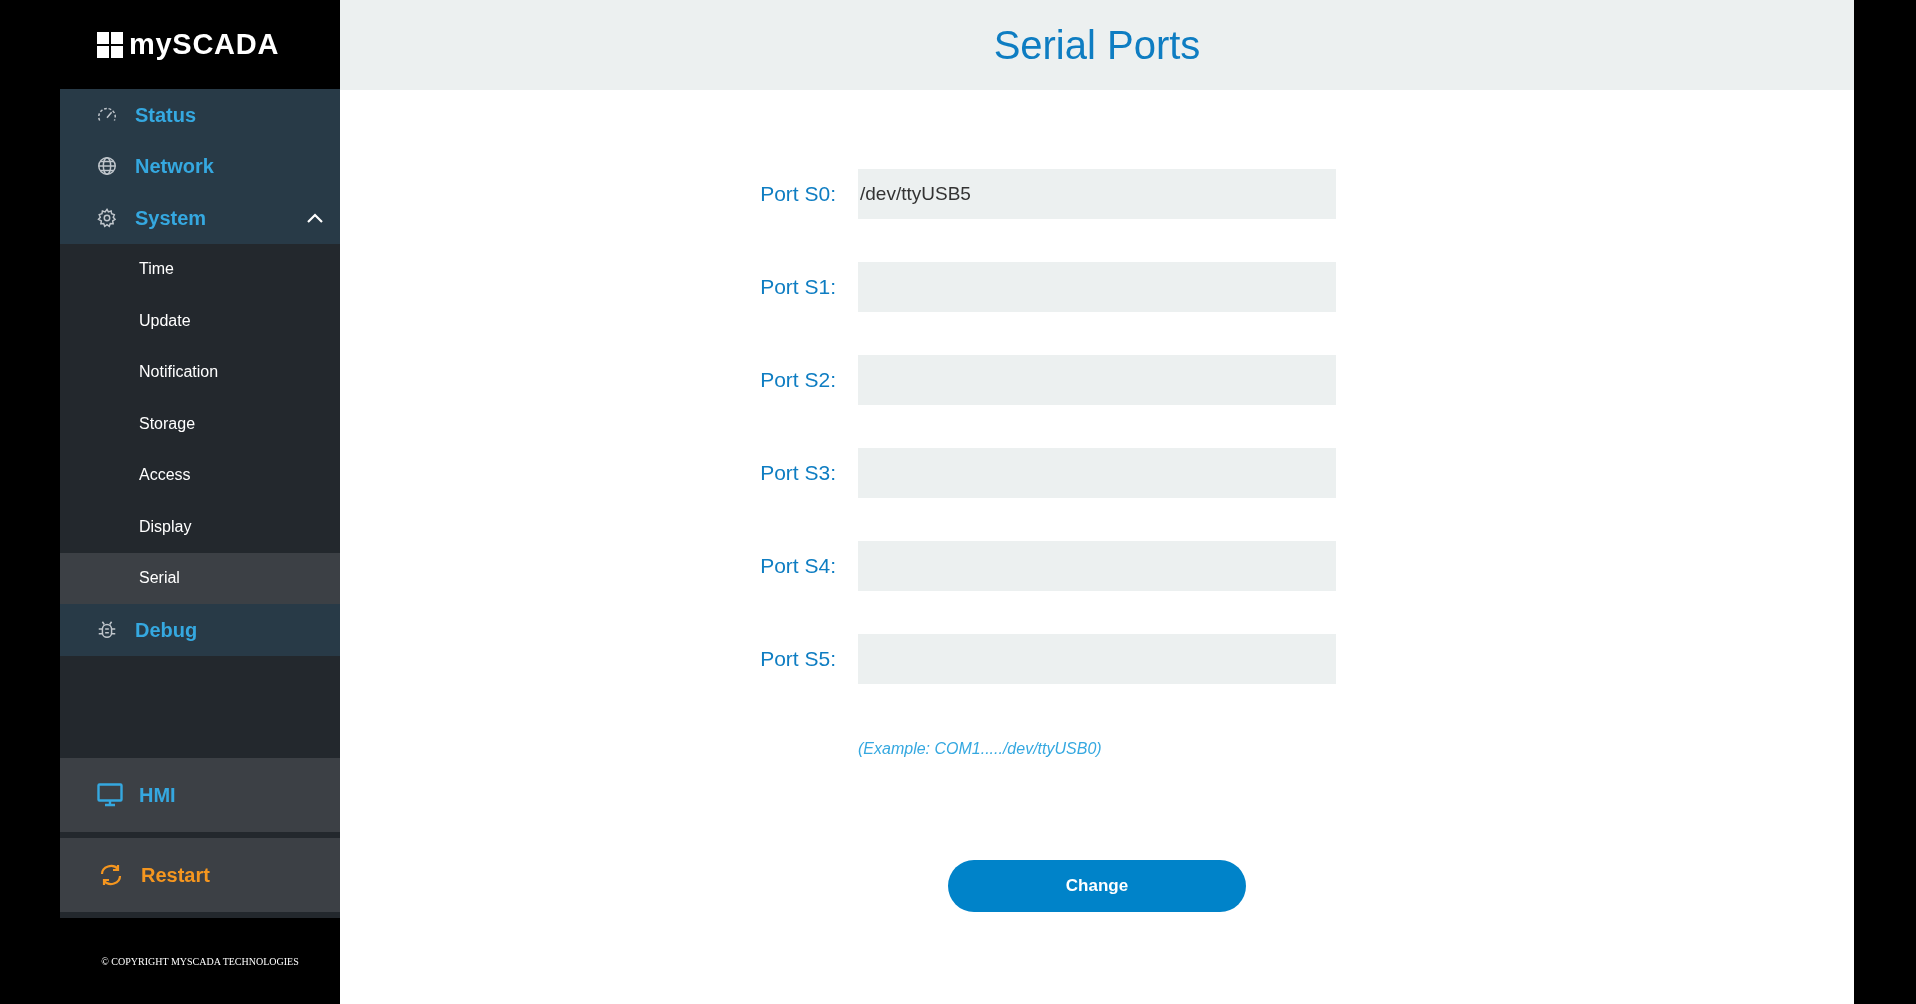 Image resolution: width=1916 pixels, height=1004 pixels. I want to click on menu-item: System, so click(200, 218).